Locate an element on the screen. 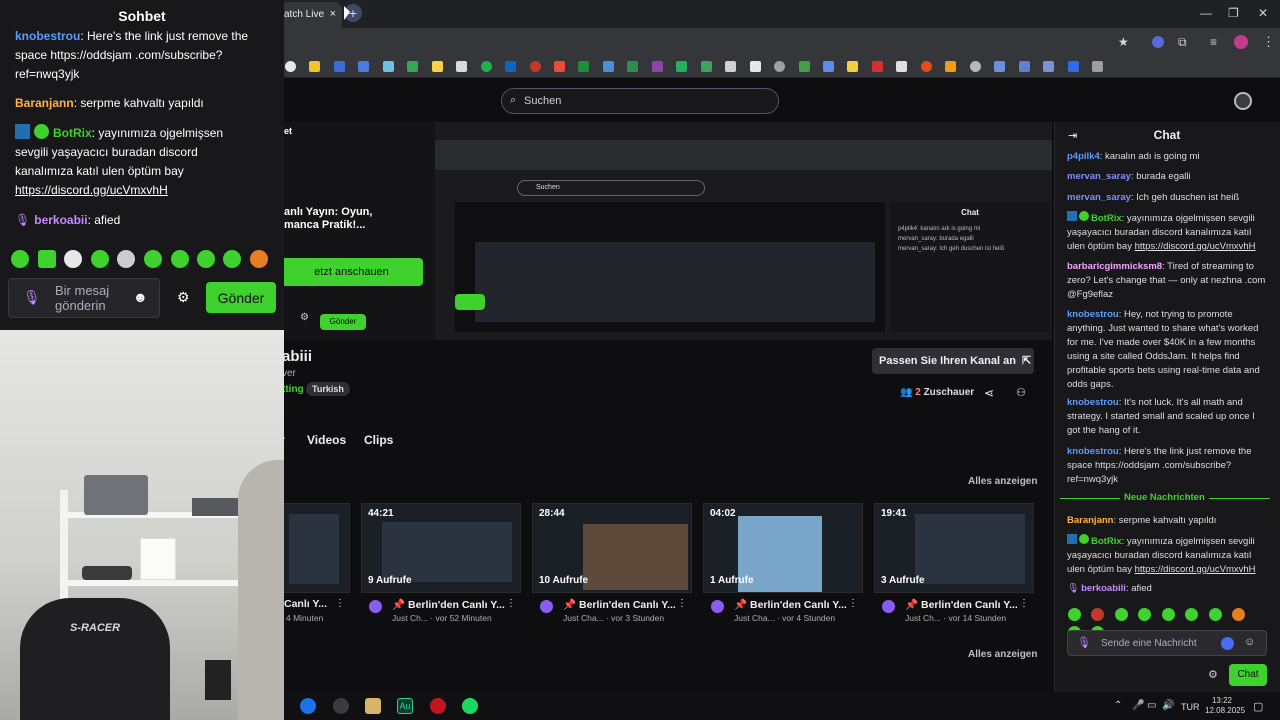 Image resolution: width=1280 pixels, height=720 pixels. tray-volume-icon: 🔊 is located at coordinates (1168, 705).